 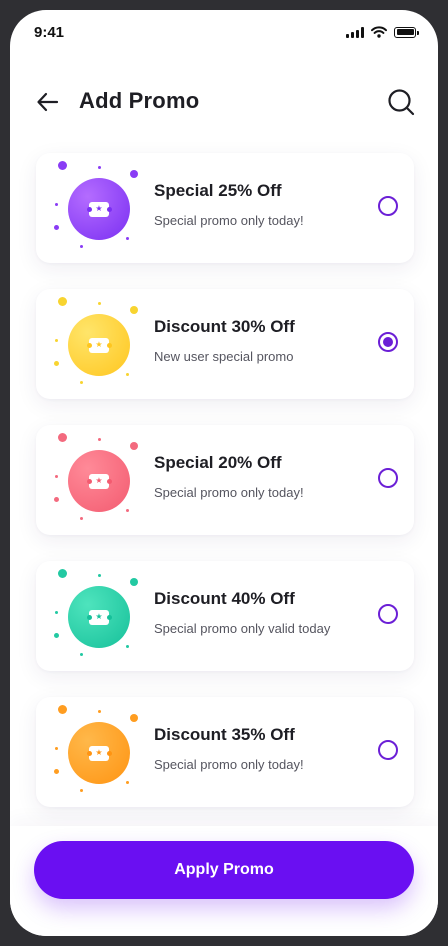 I want to click on search-icon, so click(x=401, y=102).